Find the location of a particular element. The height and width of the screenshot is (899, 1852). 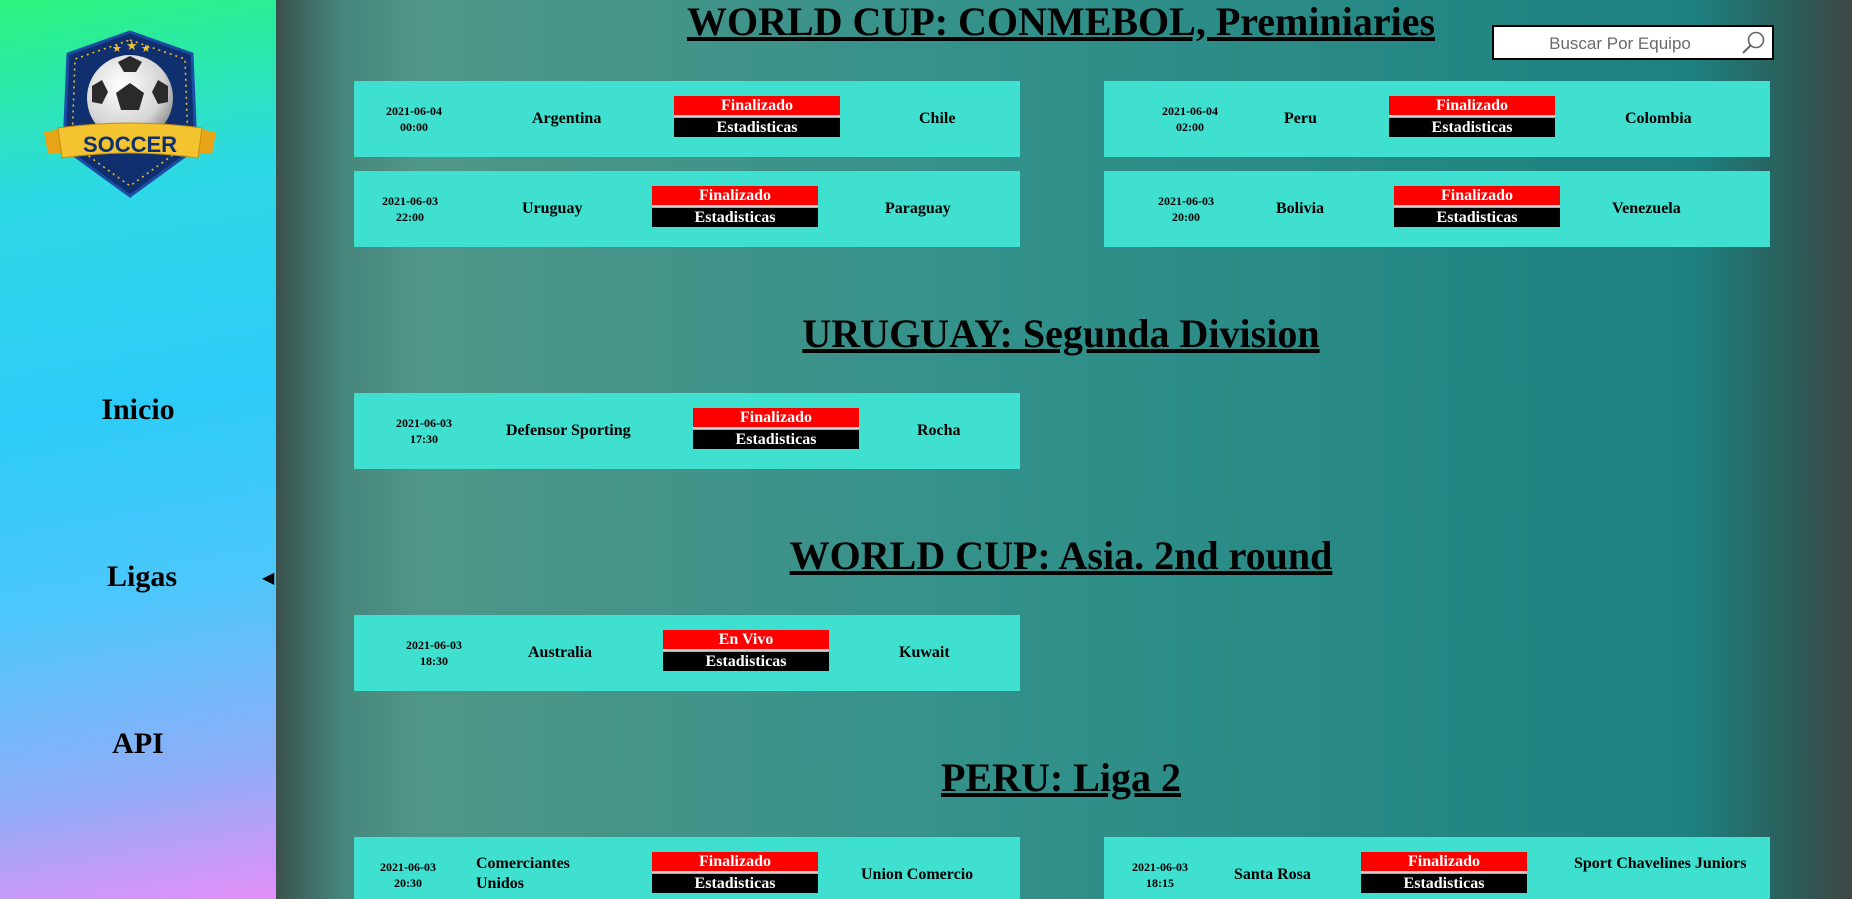

home-team: Uruguay is located at coordinates (552, 208).